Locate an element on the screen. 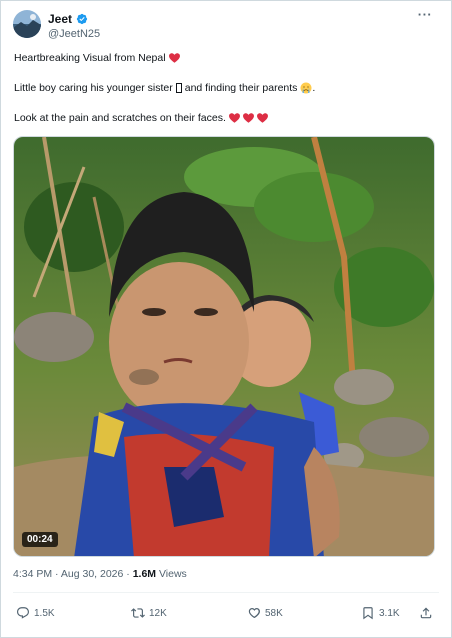  tweet-text-line-2-end: . is located at coordinates (314, 88).